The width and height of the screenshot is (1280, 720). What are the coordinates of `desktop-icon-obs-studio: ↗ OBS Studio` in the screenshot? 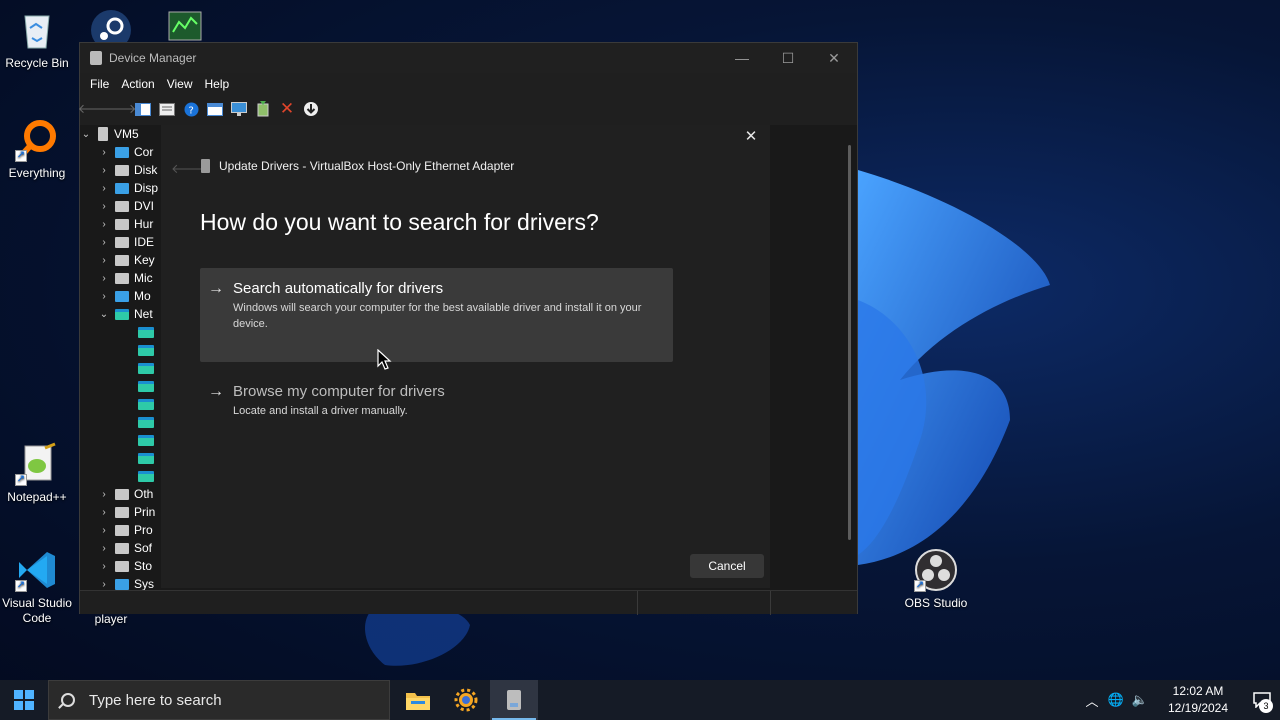 It's located at (936, 579).